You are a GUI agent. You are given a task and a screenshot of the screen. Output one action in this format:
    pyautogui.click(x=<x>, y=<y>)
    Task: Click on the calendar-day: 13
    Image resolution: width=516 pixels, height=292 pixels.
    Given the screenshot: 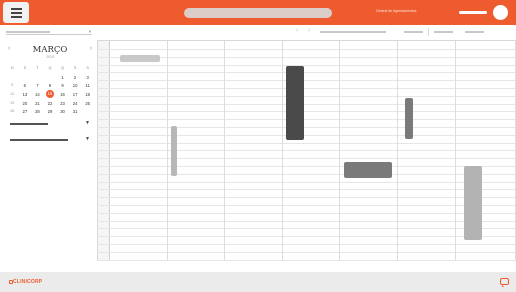 What is the action you would take?
    pyautogui.click(x=25, y=94)
    